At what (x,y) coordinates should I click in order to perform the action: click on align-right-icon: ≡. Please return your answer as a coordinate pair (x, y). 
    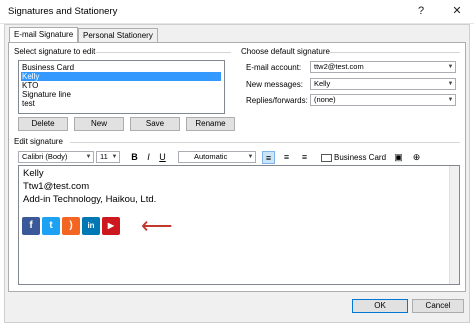
    Looking at the image, I should click on (304, 157).